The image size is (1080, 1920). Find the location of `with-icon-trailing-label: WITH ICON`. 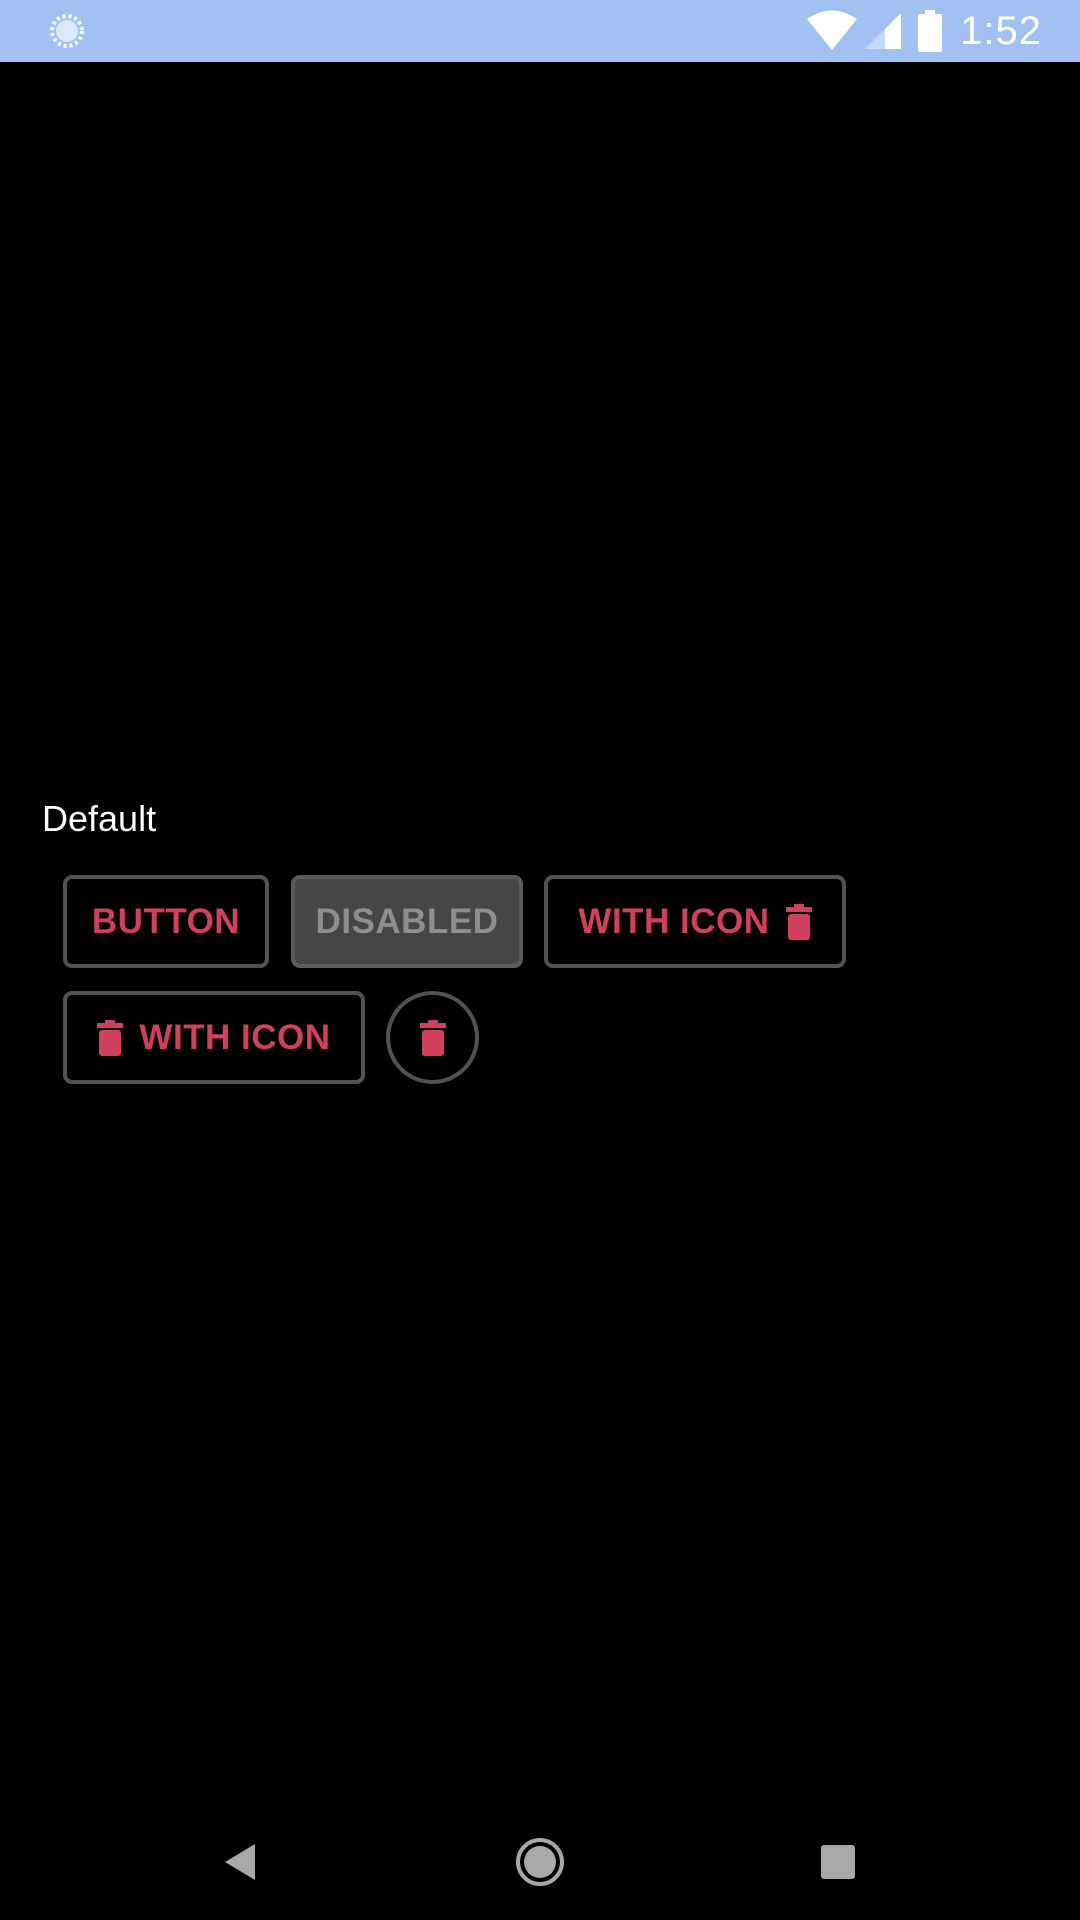

with-icon-trailing-label: WITH ICON is located at coordinates (674, 921).